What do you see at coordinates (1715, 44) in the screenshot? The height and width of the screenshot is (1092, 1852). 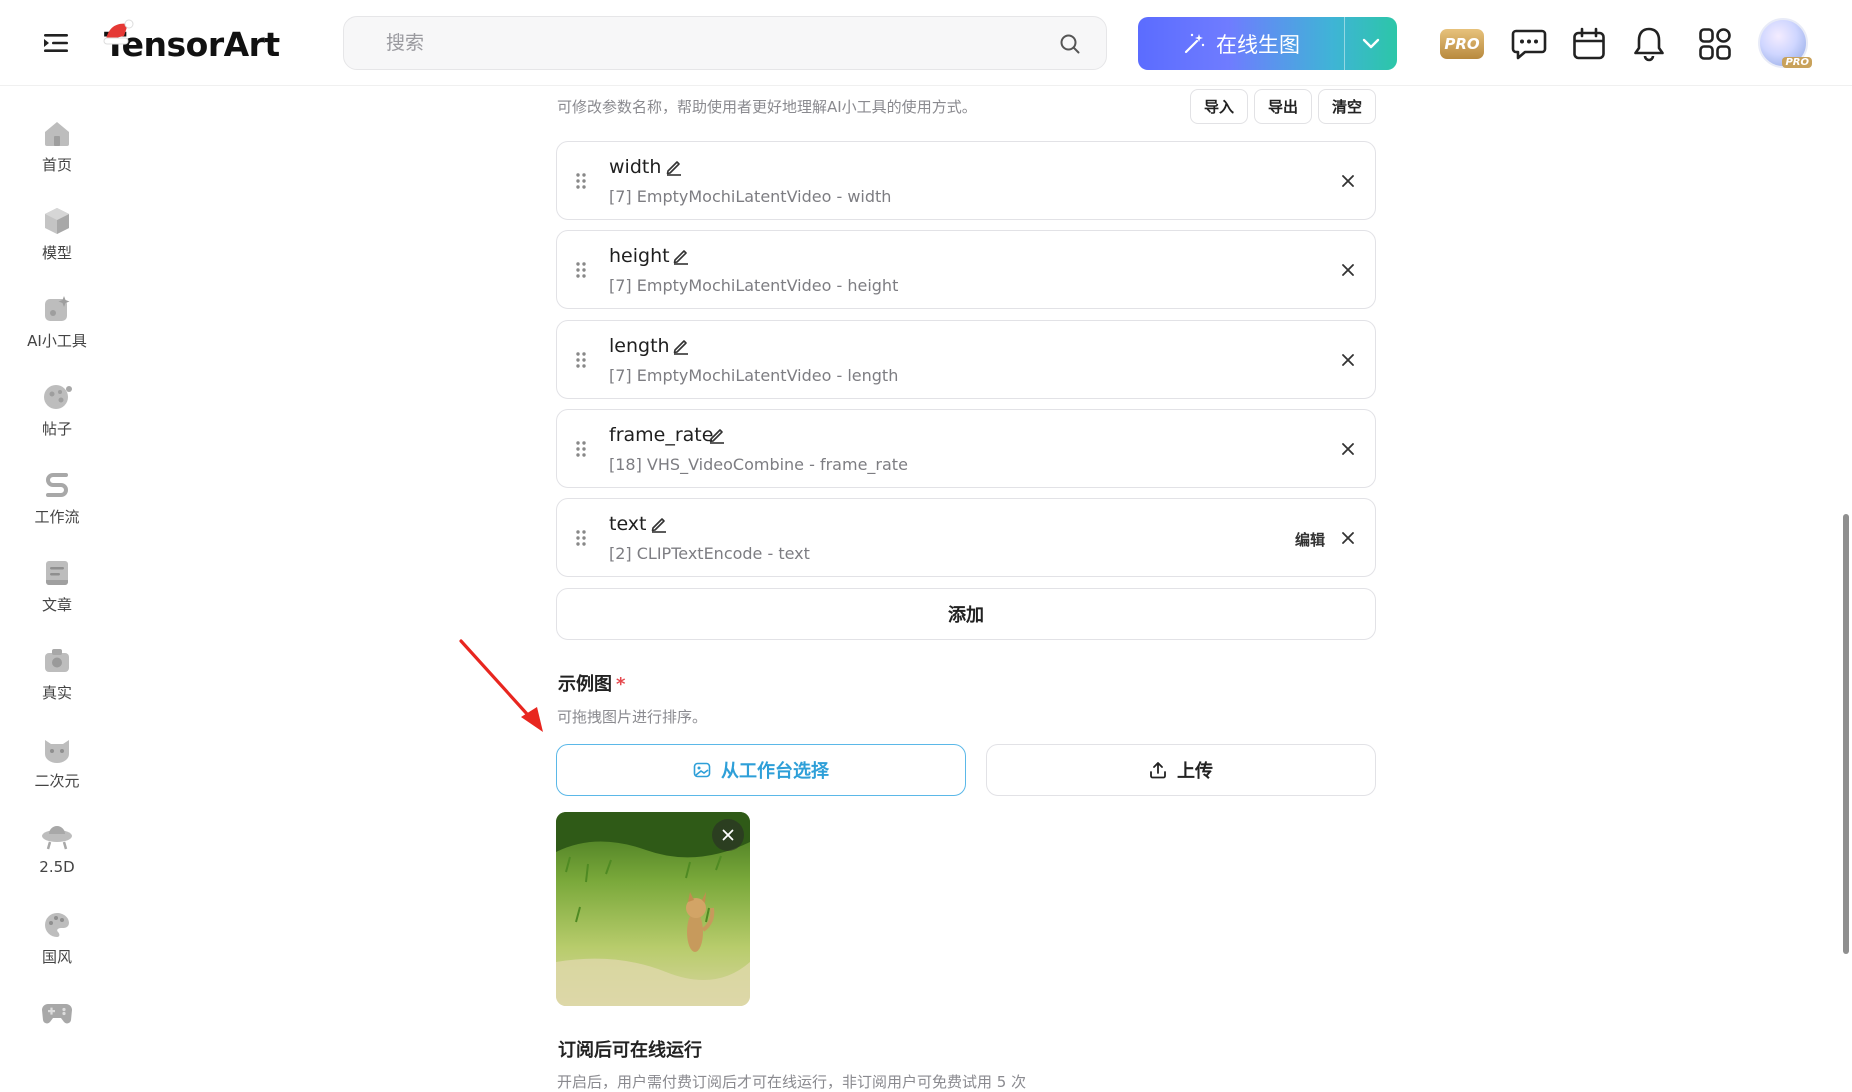 I see `apps-grid-icon` at bounding box center [1715, 44].